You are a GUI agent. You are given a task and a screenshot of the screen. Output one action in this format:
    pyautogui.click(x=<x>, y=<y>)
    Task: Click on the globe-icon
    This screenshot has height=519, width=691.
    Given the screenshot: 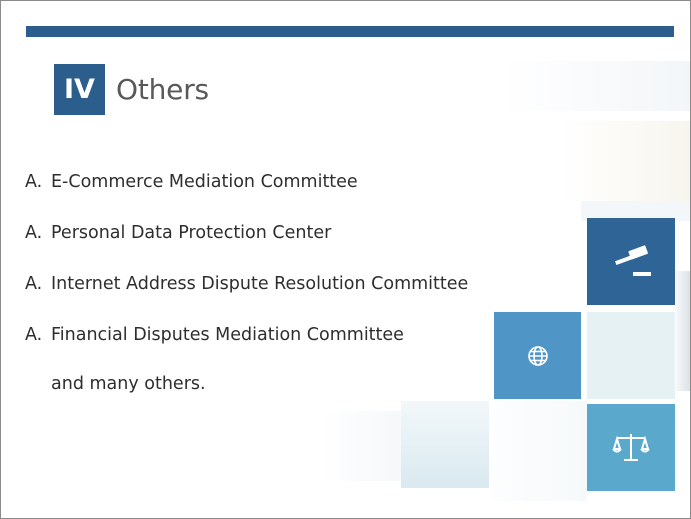 What is the action you would take?
    pyautogui.click(x=537, y=355)
    